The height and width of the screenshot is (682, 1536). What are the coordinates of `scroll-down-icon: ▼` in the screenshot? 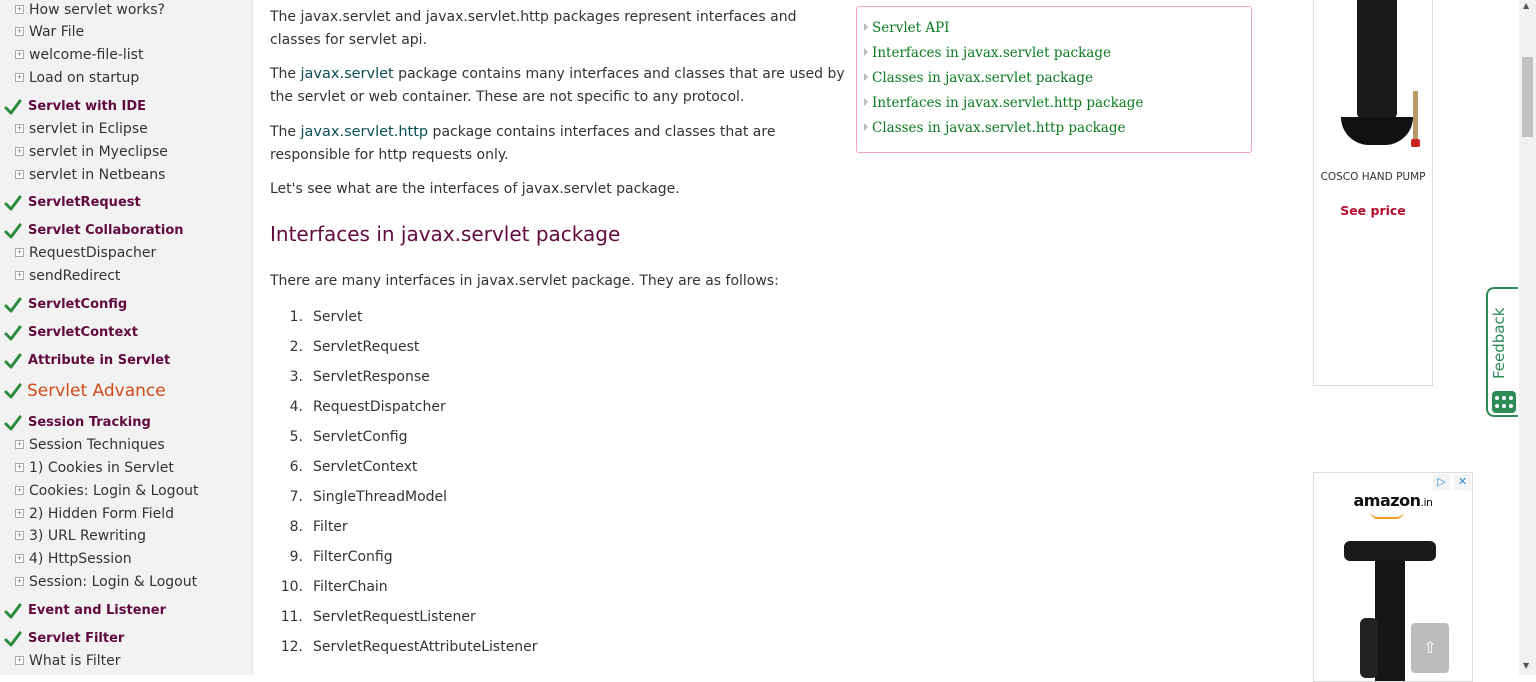 It's located at (1526, 665).